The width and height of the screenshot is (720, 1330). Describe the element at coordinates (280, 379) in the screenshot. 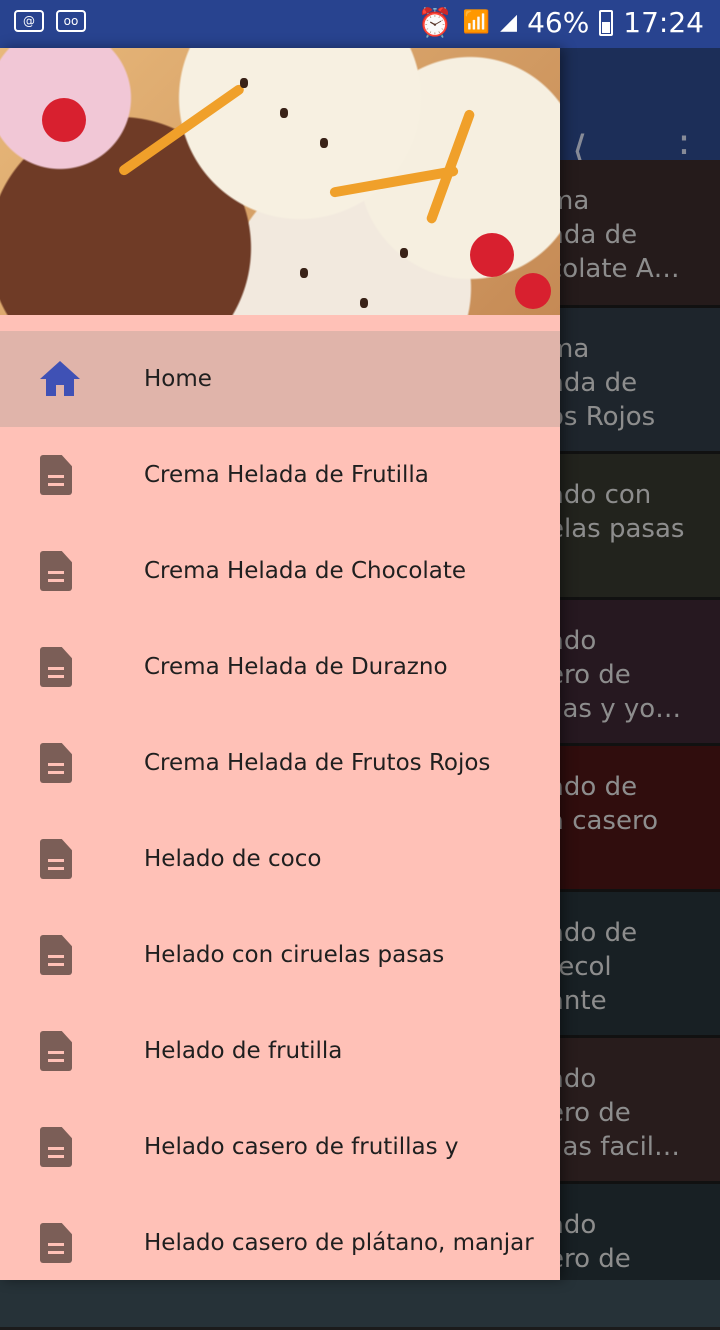

I see `menu-item-home: Home` at that location.